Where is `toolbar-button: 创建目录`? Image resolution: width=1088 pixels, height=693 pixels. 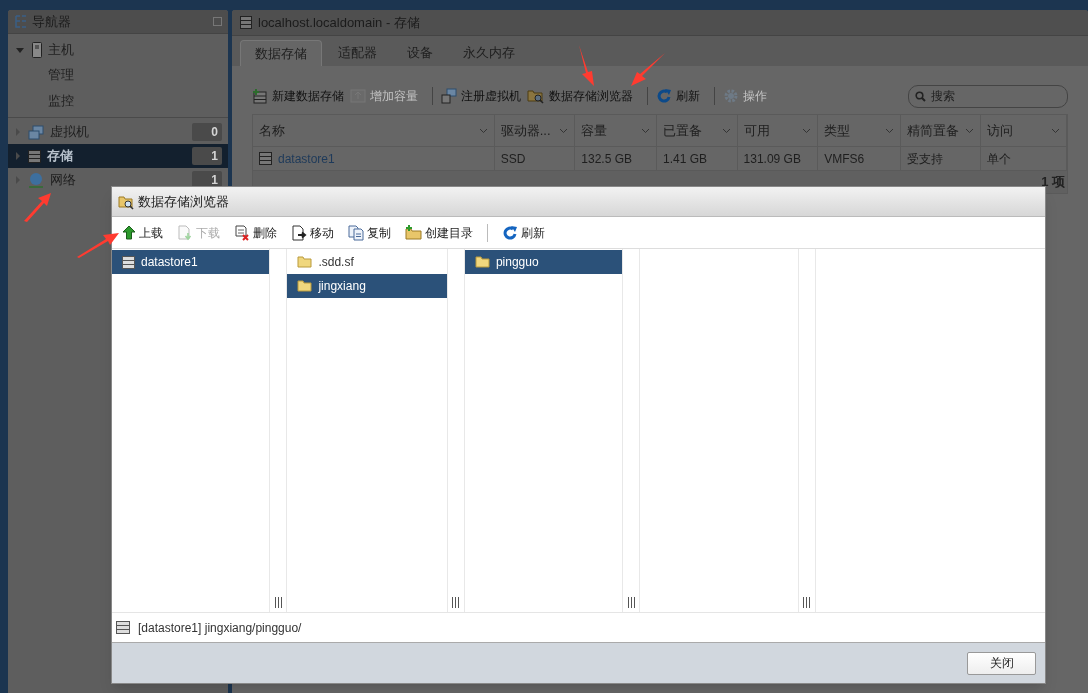
toolbar-button: 创建目录 is located at coordinates (439, 232).